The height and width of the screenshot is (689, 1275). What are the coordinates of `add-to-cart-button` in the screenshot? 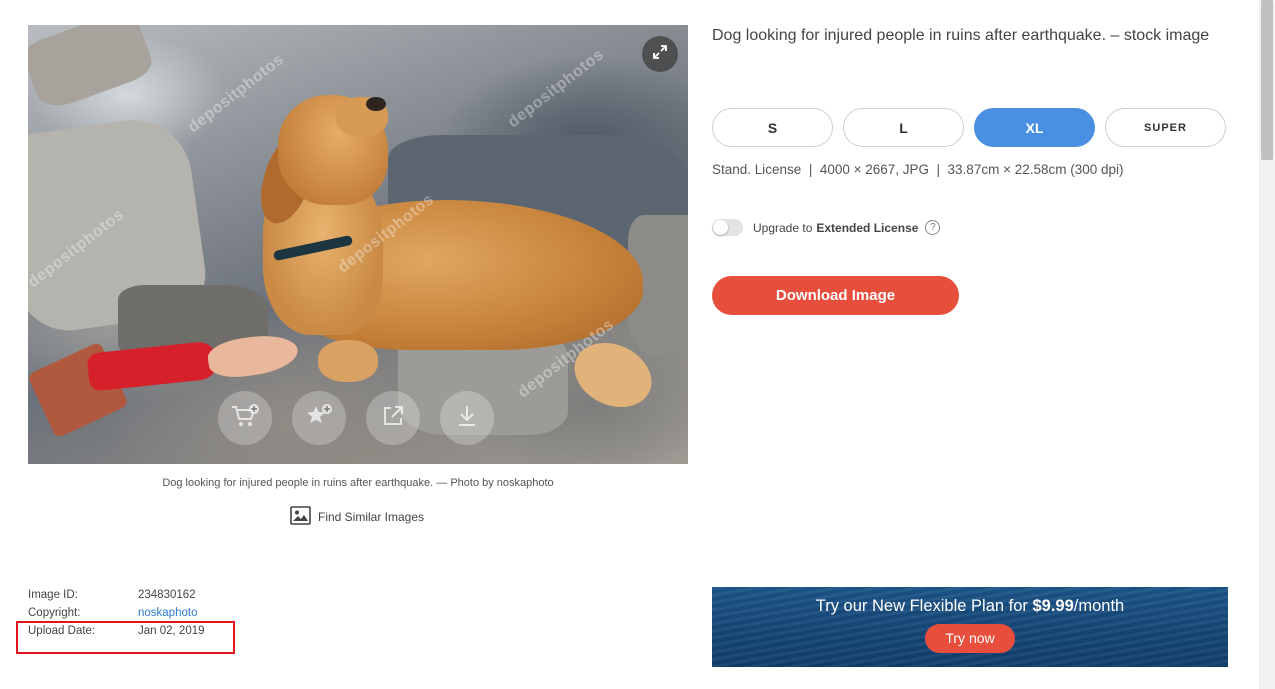 It's located at (245, 418).